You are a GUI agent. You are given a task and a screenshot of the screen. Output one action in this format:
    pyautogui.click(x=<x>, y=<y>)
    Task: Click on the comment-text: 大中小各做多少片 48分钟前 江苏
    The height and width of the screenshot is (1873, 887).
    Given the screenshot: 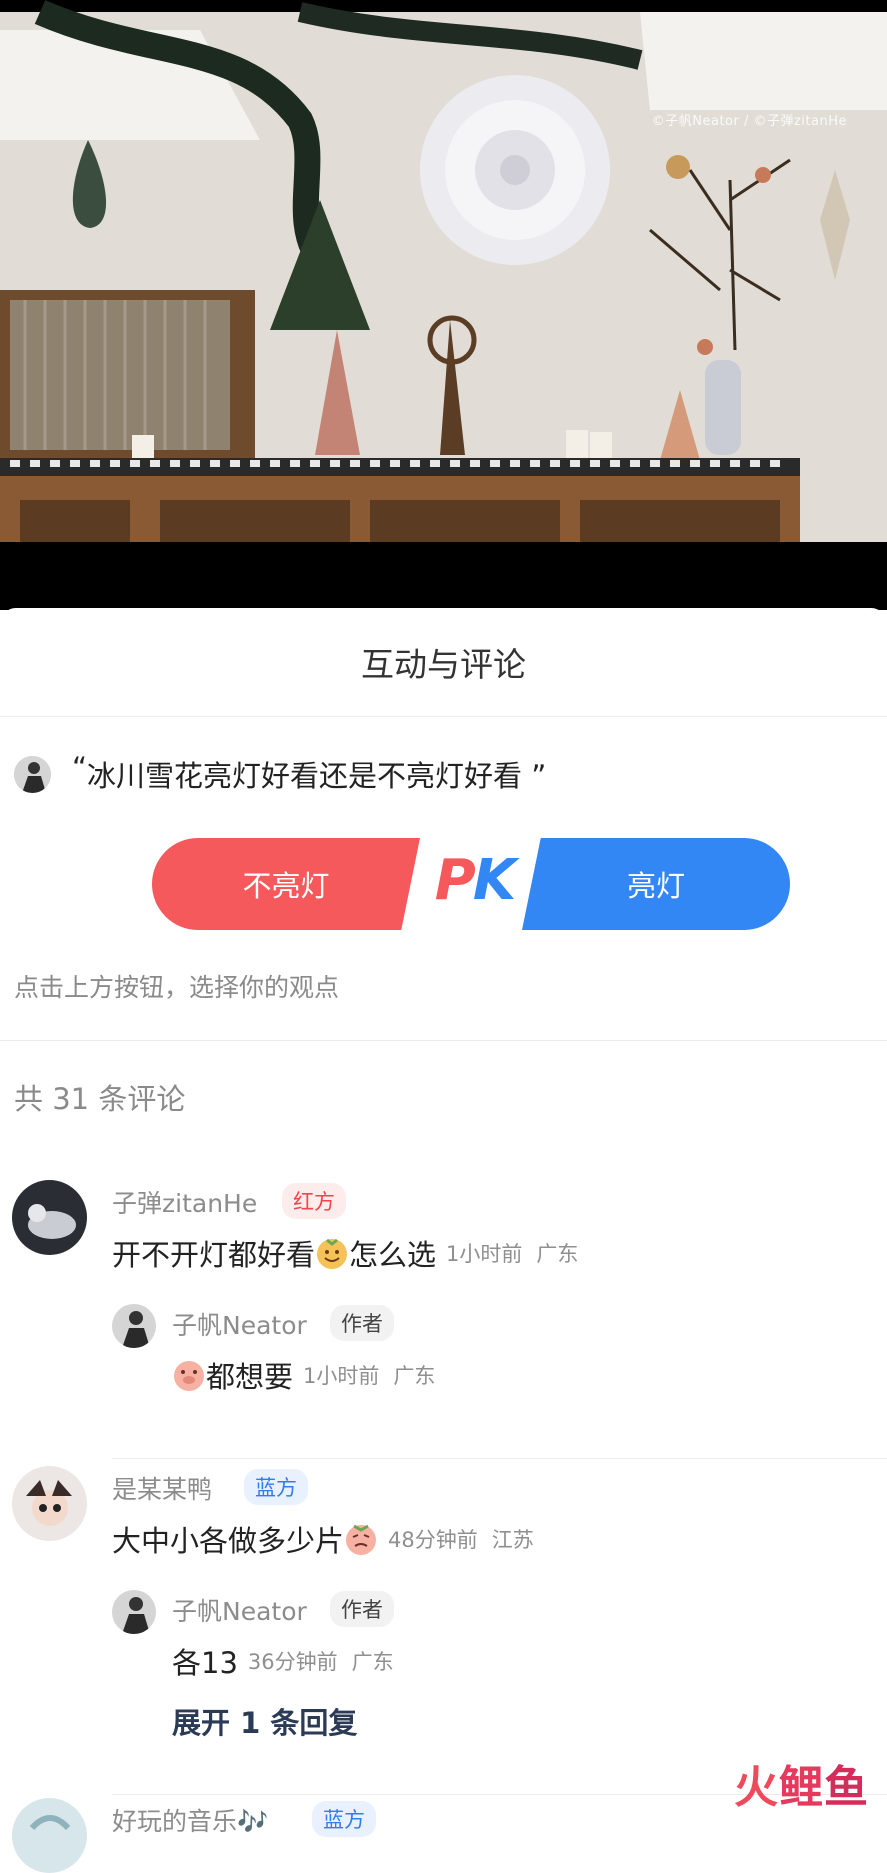 What is the action you would take?
    pyautogui.click(x=323, y=1541)
    